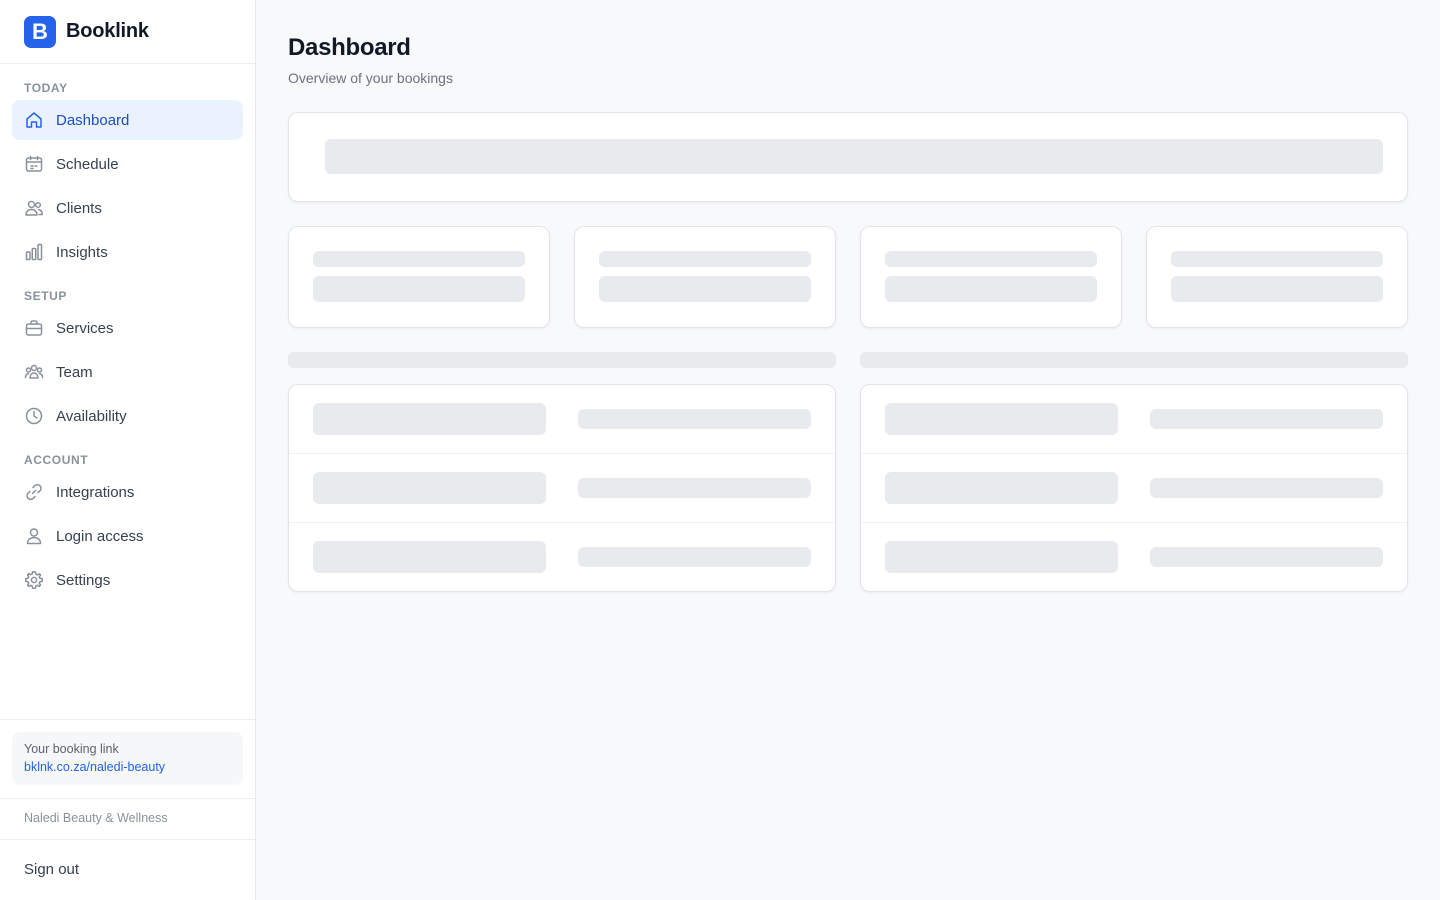  Describe the element at coordinates (71, 749) in the screenshot. I see `booking-link-caption: Your booking link` at that location.